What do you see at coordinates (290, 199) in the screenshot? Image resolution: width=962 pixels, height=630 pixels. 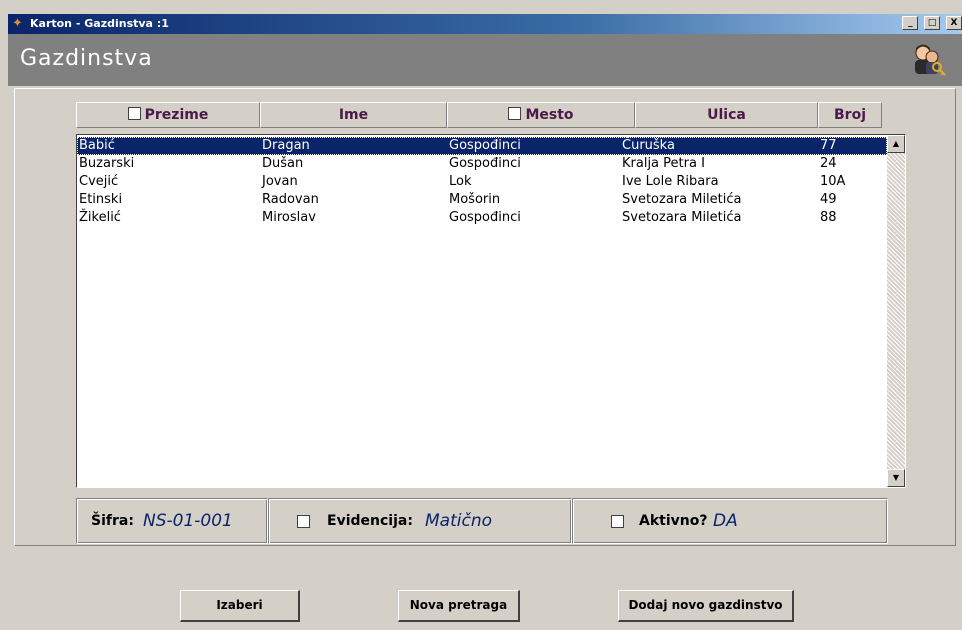 I see `cell-ime: Radovan` at bounding box center [290, 199].